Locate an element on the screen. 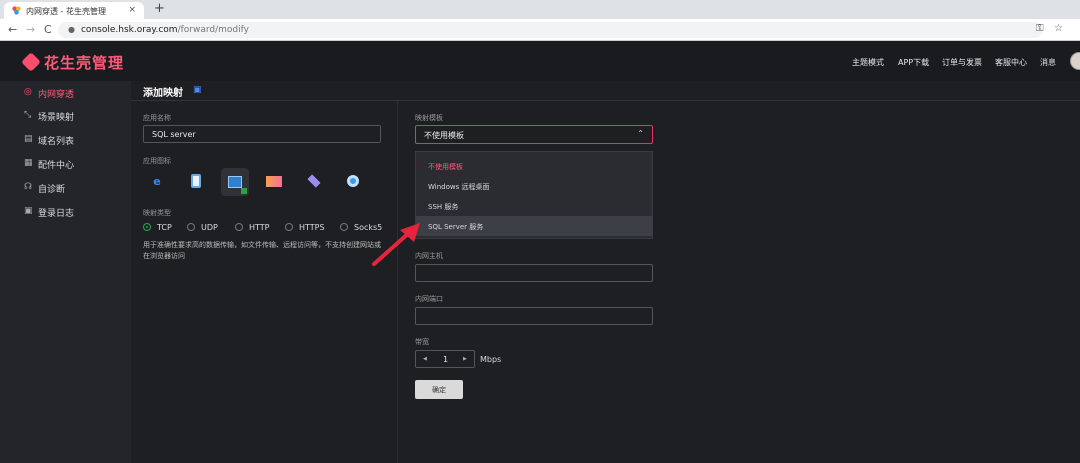  template-option: SSH 服务 is located at coordinates (534, 206).